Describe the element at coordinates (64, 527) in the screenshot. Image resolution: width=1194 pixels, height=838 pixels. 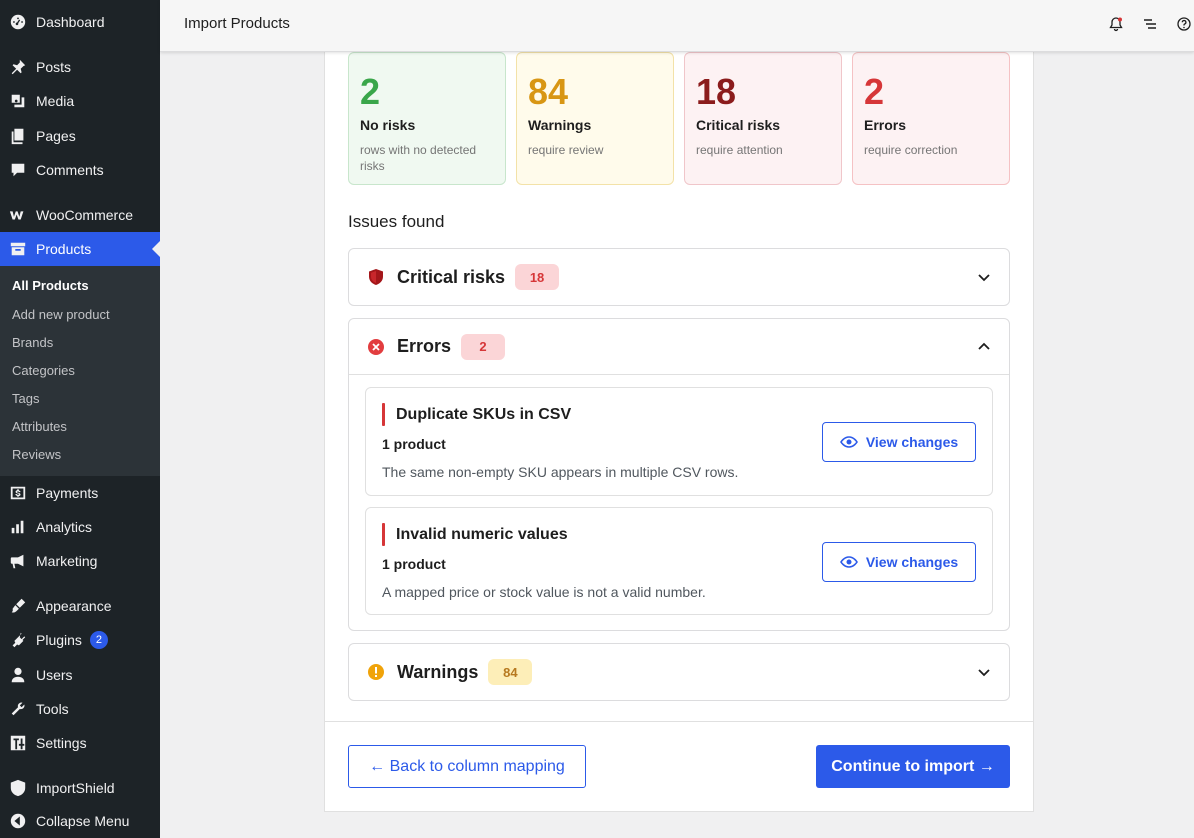
I see `menu-label: Analytics` at that location.